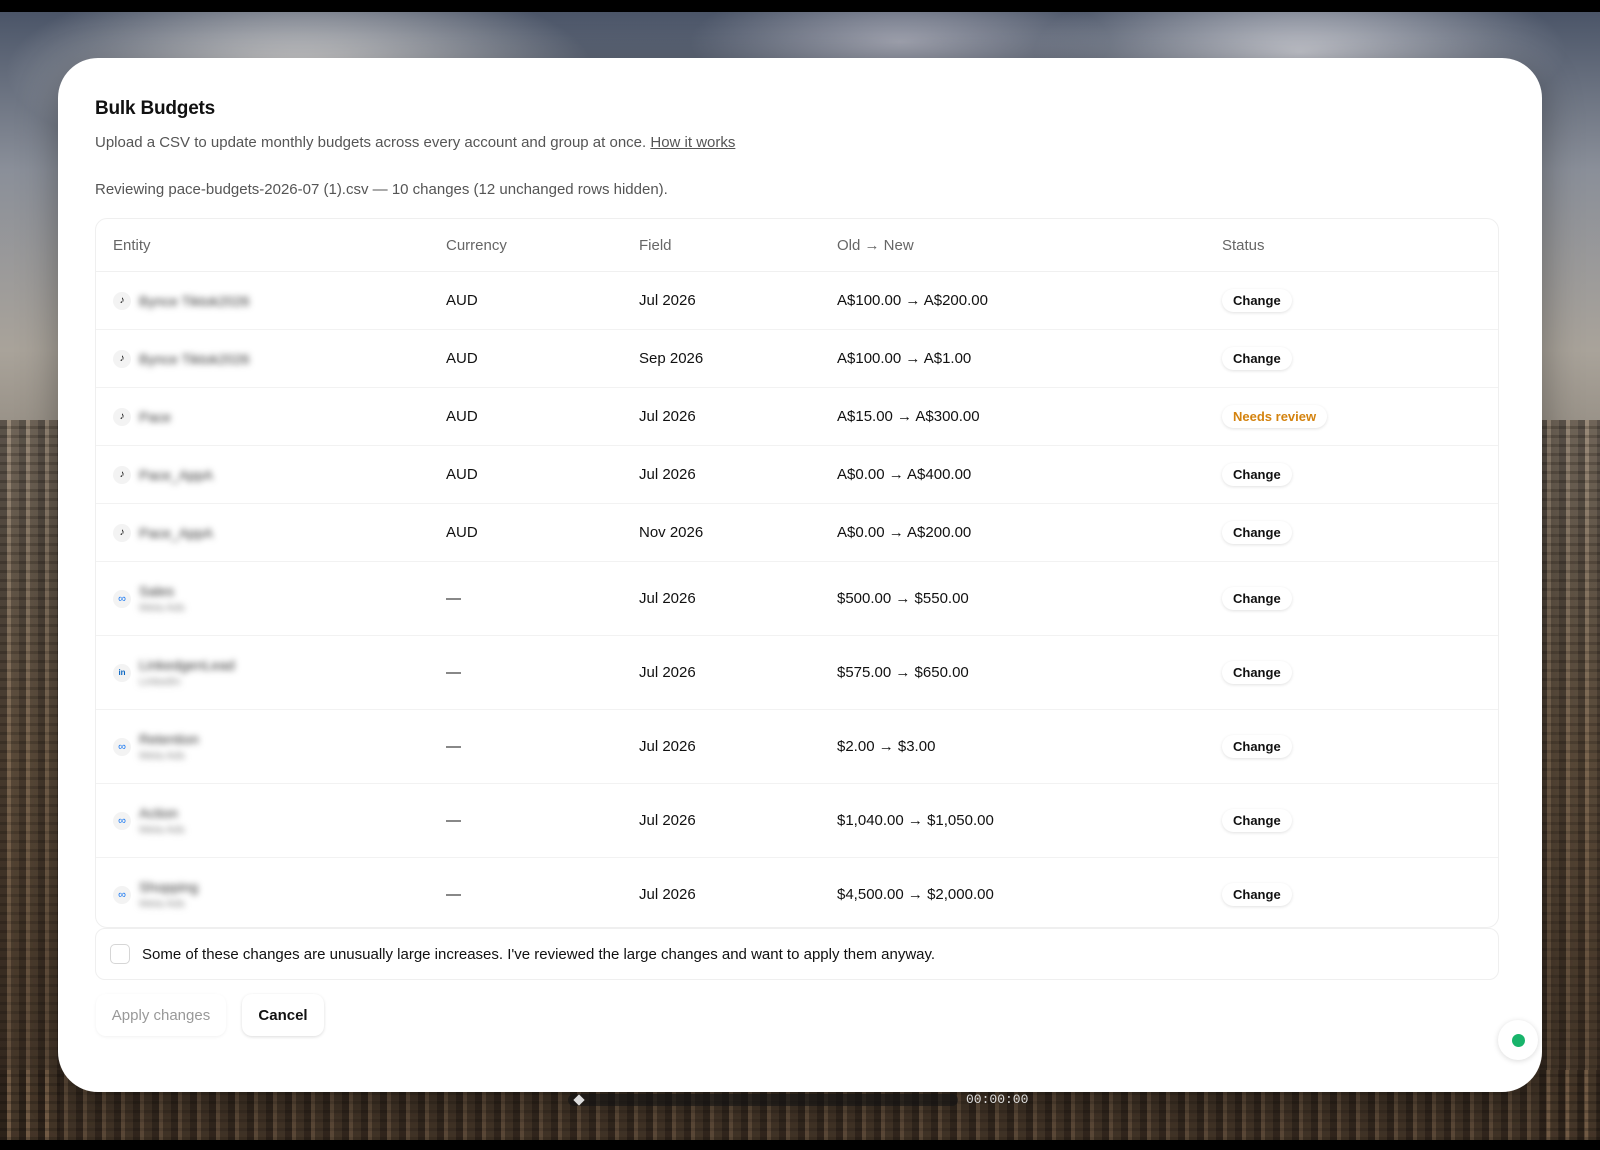 The height and width of the screenshot is (1150, 1600). Describe the element at coordinates (476, 245) in the screenshot. I see `col-currency-header: Currency` at that location.